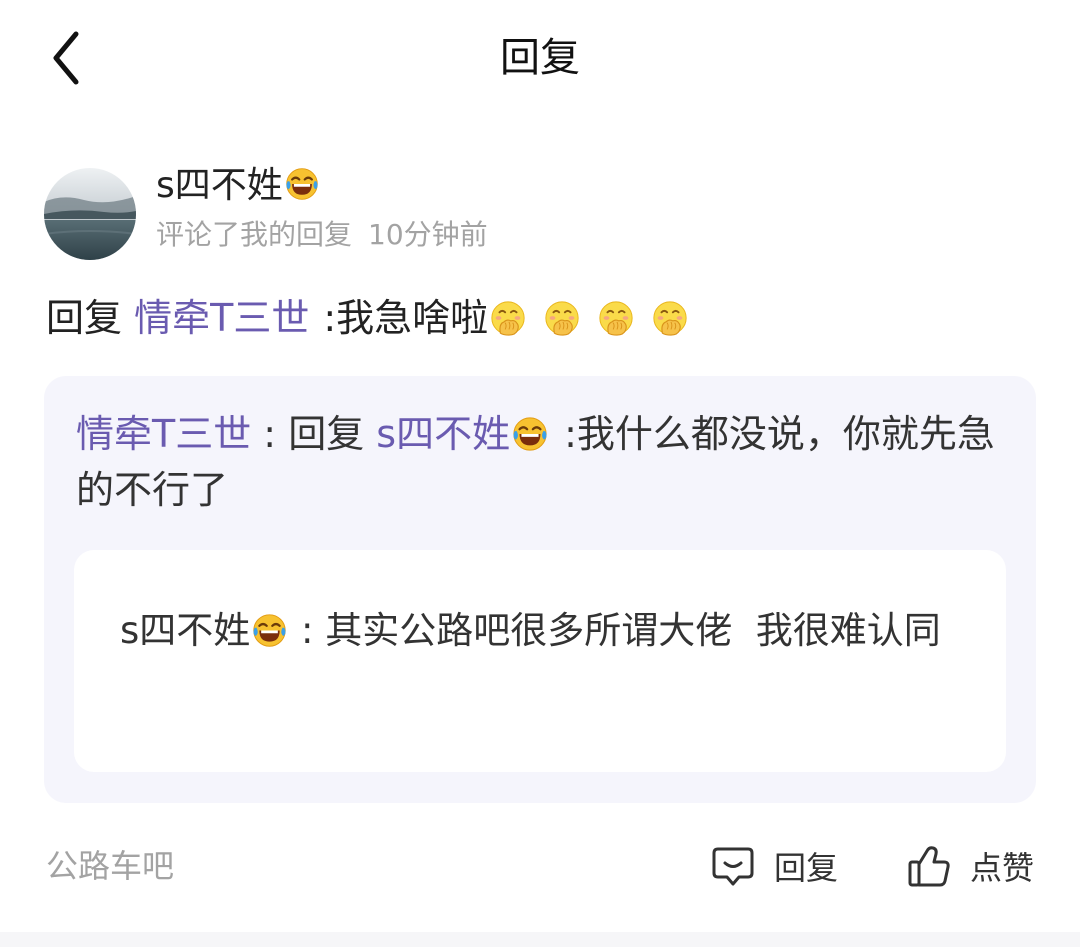  What do you see at coordinates (463, 434) in the screenshot?
I see `quoted-reply-to-link: s四不姓` at bounding box center [463, 434].